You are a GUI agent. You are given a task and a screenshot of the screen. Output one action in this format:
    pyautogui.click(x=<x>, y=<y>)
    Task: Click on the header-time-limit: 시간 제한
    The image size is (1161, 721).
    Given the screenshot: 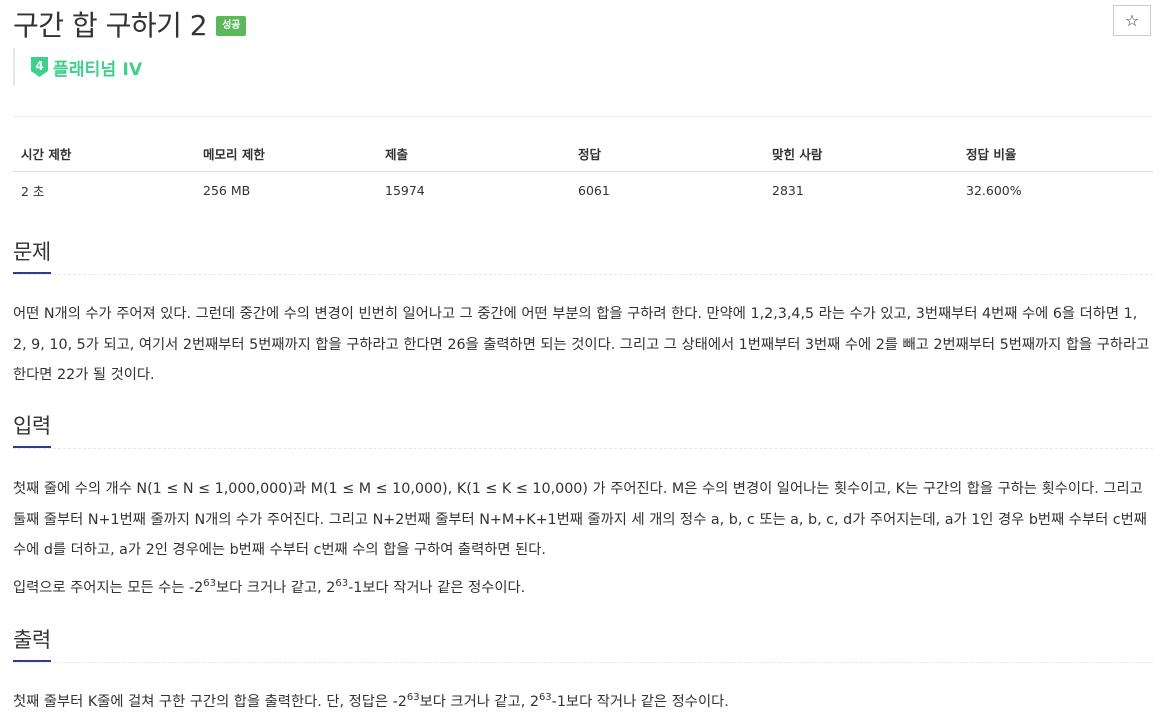 What is the action you would take?
    pyautogui.click(x=104, y=153)
    